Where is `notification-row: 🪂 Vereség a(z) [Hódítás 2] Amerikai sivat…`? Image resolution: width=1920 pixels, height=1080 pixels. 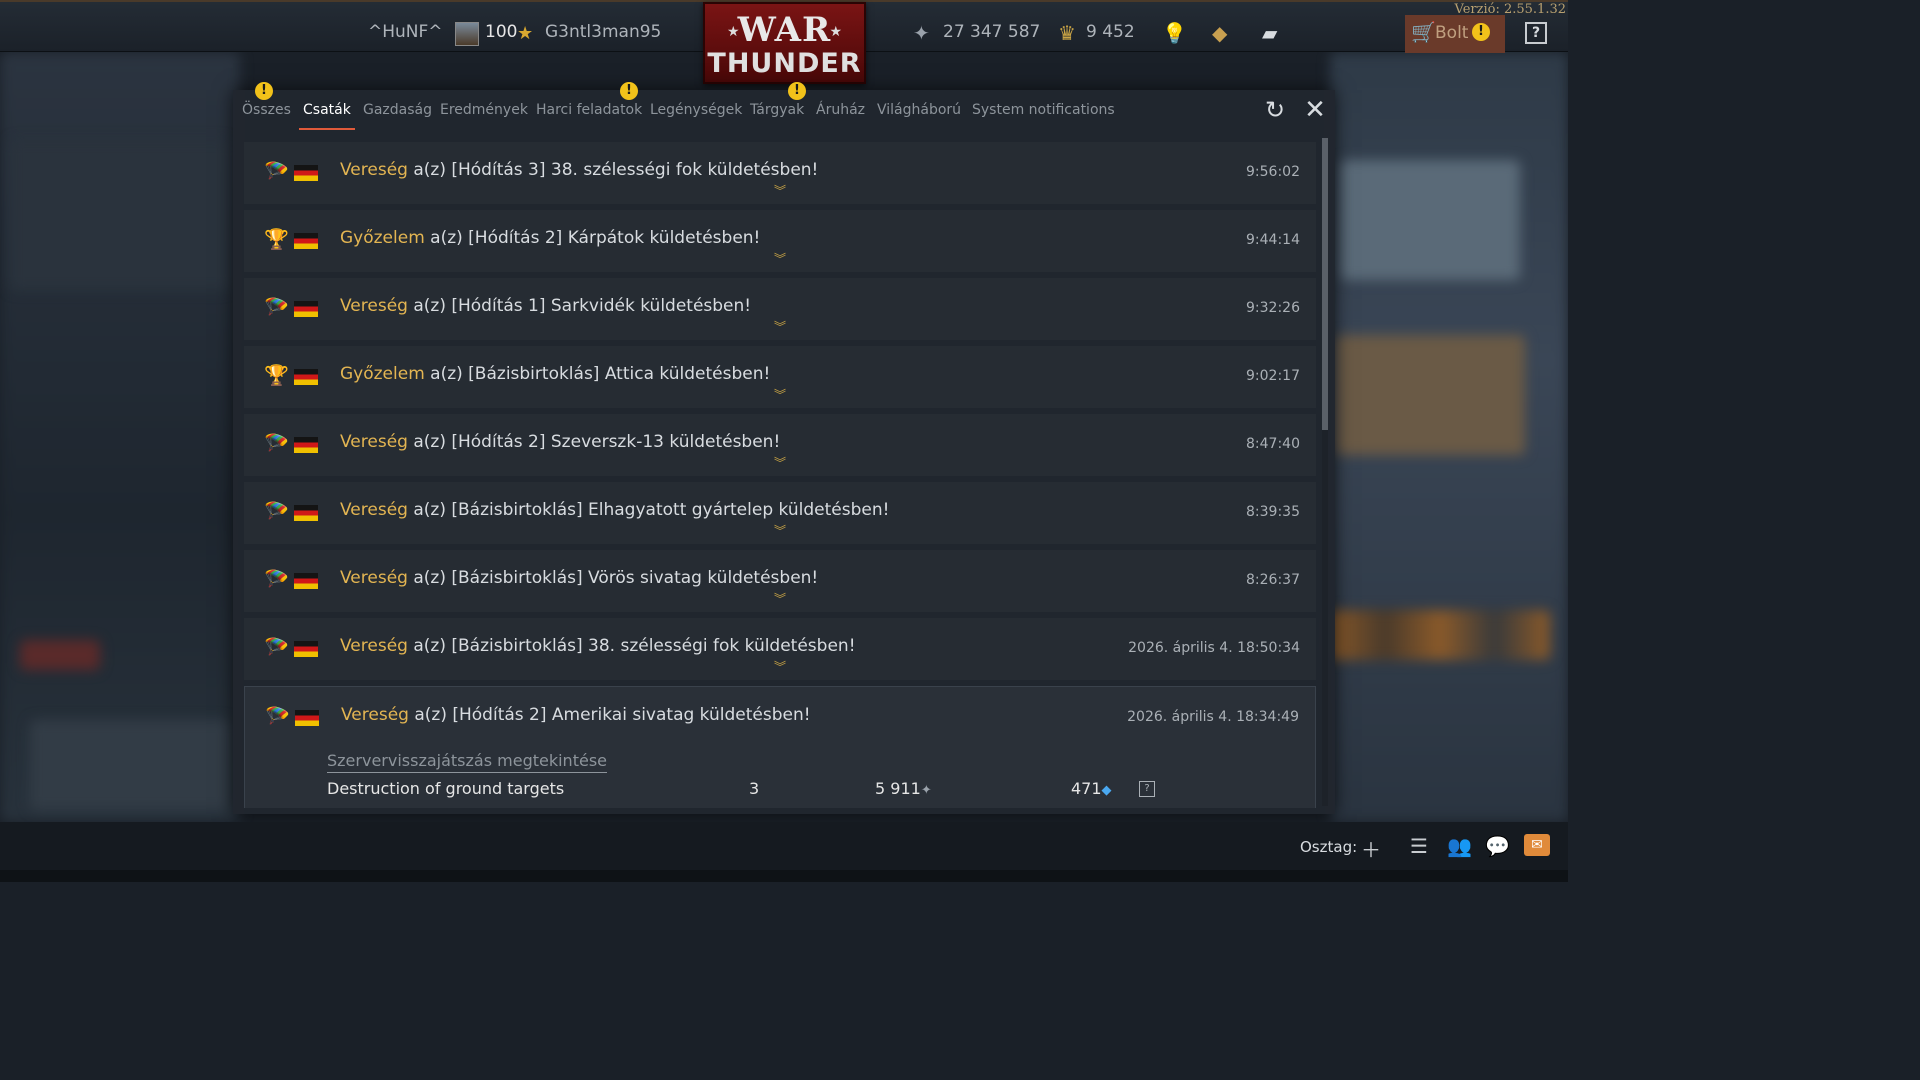
notification-row: 🪂 Vereség a(z) [Hódítás 2] Amerikai sivat… is located at coordinates (780, 747).